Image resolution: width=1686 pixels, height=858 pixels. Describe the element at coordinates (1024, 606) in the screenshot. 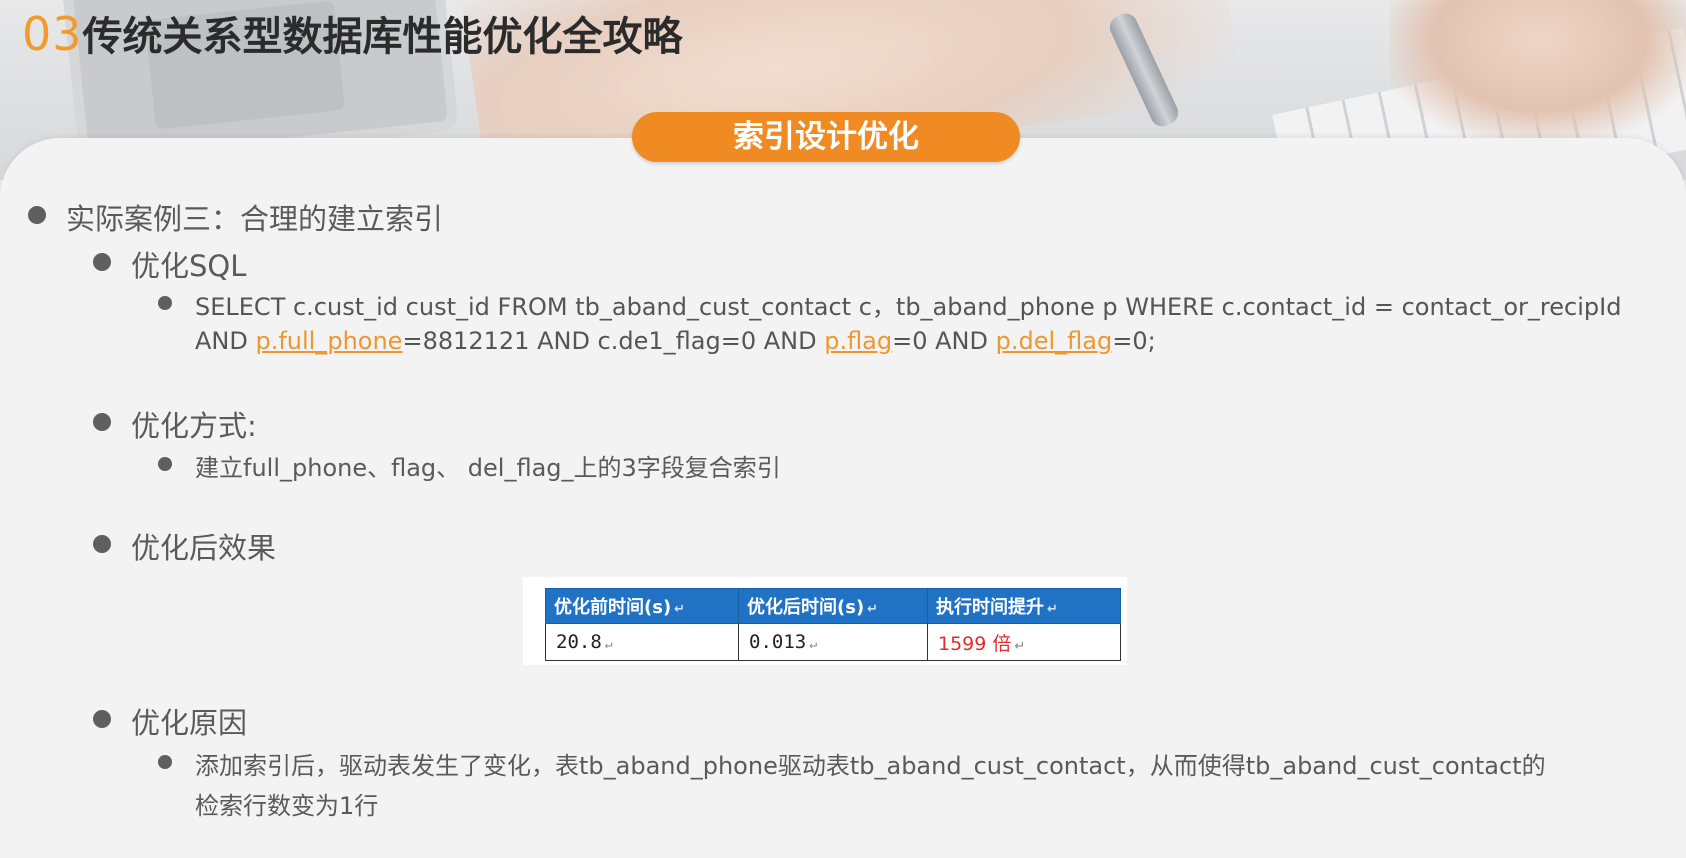

I see `table-header-cell: 执行时间提升 ↵` at that location.